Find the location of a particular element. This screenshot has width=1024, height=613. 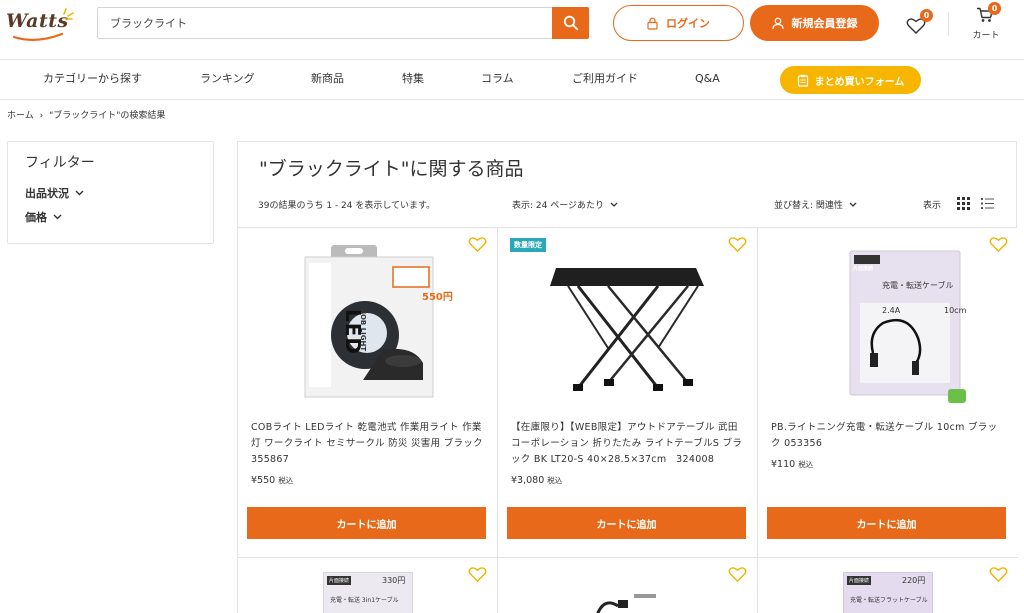

per-page-label: 表示: 24 ページあたり is located at coordinates (558, 206).